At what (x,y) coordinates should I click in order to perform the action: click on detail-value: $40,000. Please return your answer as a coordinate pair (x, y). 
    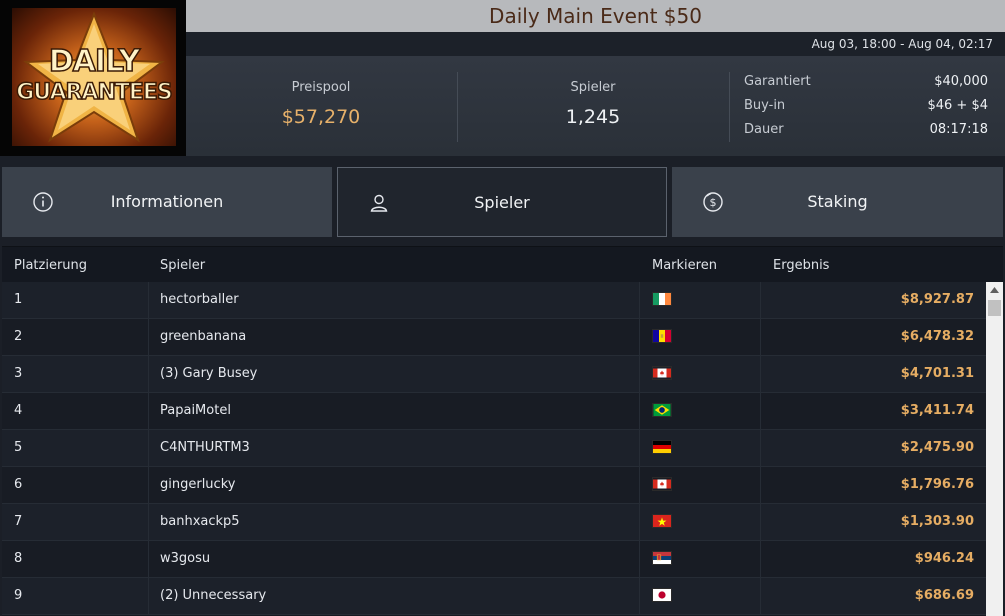
    Looking at the image, I should click on (961, 81).